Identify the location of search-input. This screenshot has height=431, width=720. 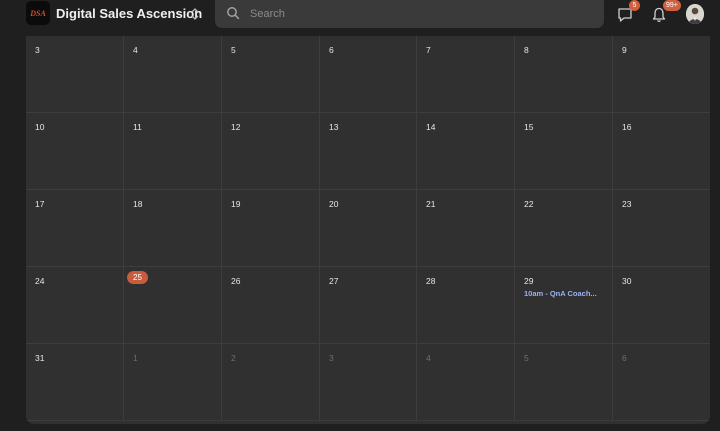
(420, 14).